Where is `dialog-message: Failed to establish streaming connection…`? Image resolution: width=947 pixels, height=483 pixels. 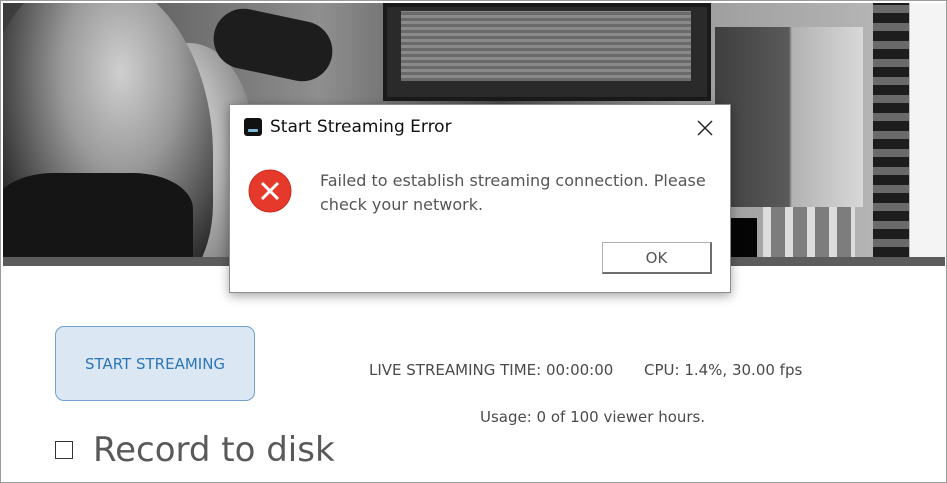
dialog-message: Failed to establish streaming connection… is located at coordinates (513, 192).